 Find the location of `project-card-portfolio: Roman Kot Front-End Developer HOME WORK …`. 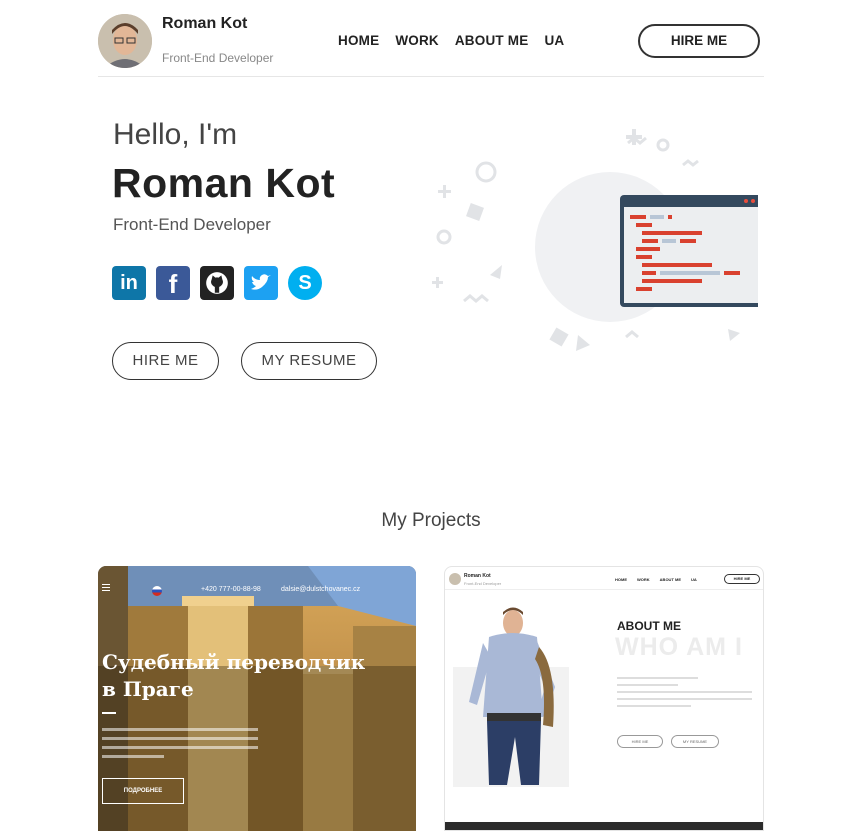

project-card-portfolio: Roman Kot Front-End Developer HOME WORK … is located at coordinates (604, 698).